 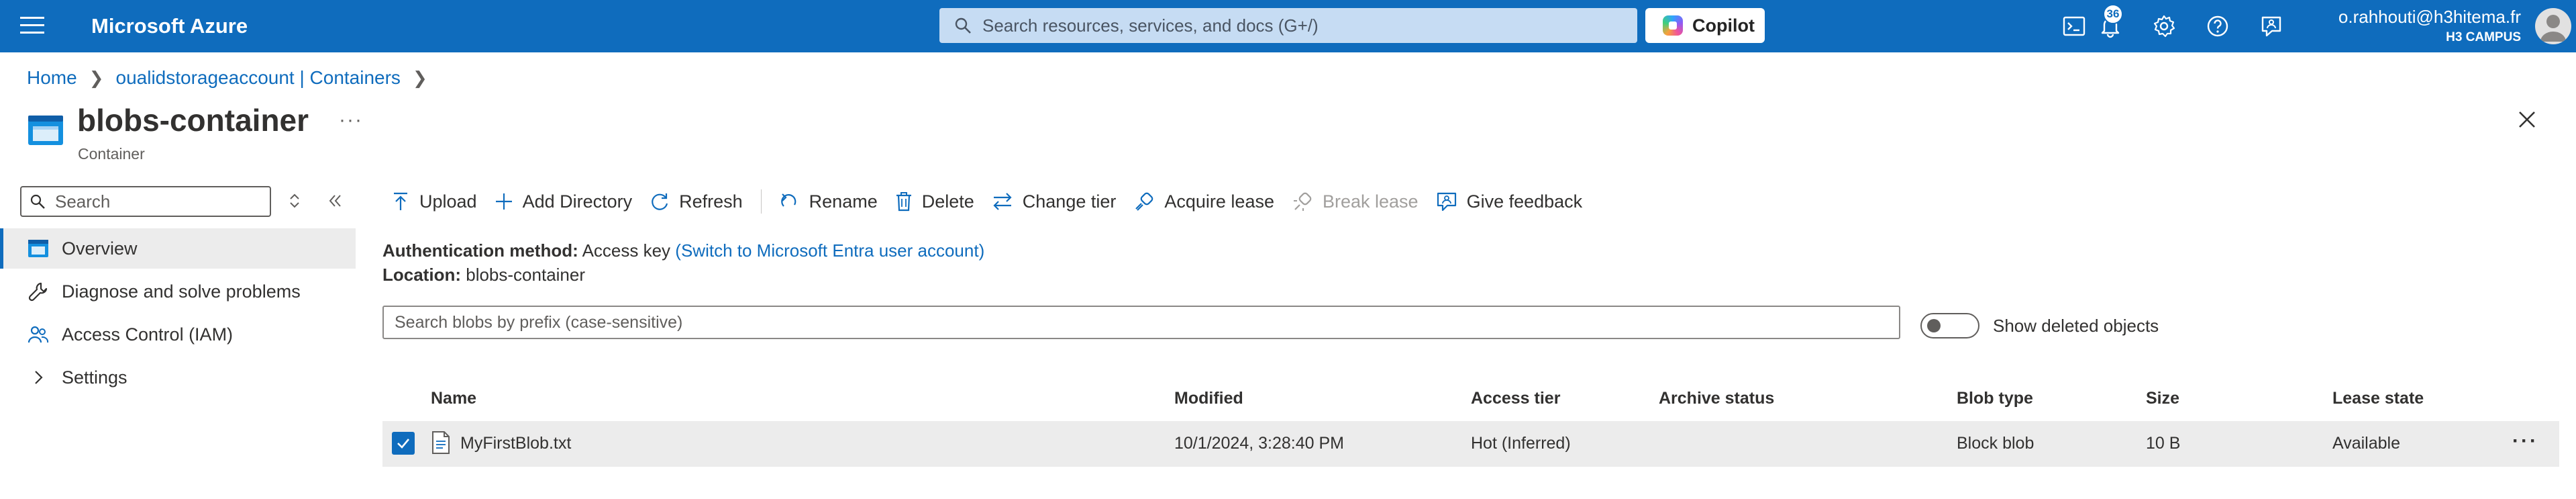 I want to click on break-lease-label: Break lease, so click(x=1370, y=202).